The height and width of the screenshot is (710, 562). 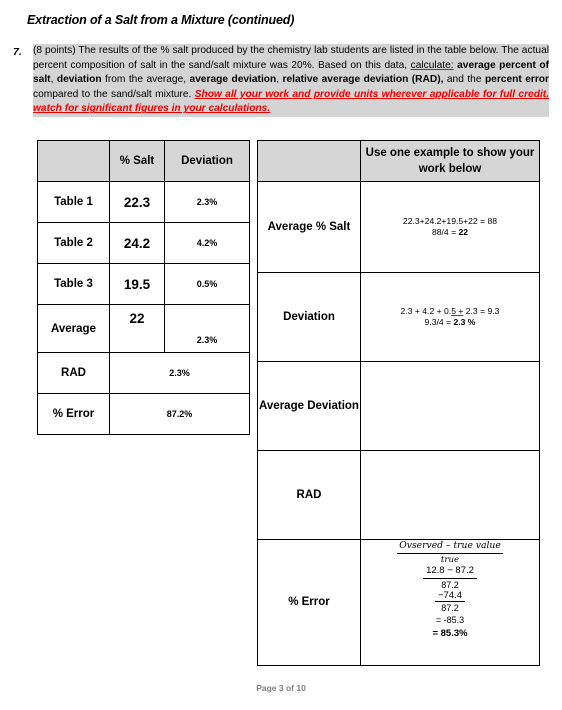 I want to click on math-step-4: 87.2, so click(x=450, y=608).